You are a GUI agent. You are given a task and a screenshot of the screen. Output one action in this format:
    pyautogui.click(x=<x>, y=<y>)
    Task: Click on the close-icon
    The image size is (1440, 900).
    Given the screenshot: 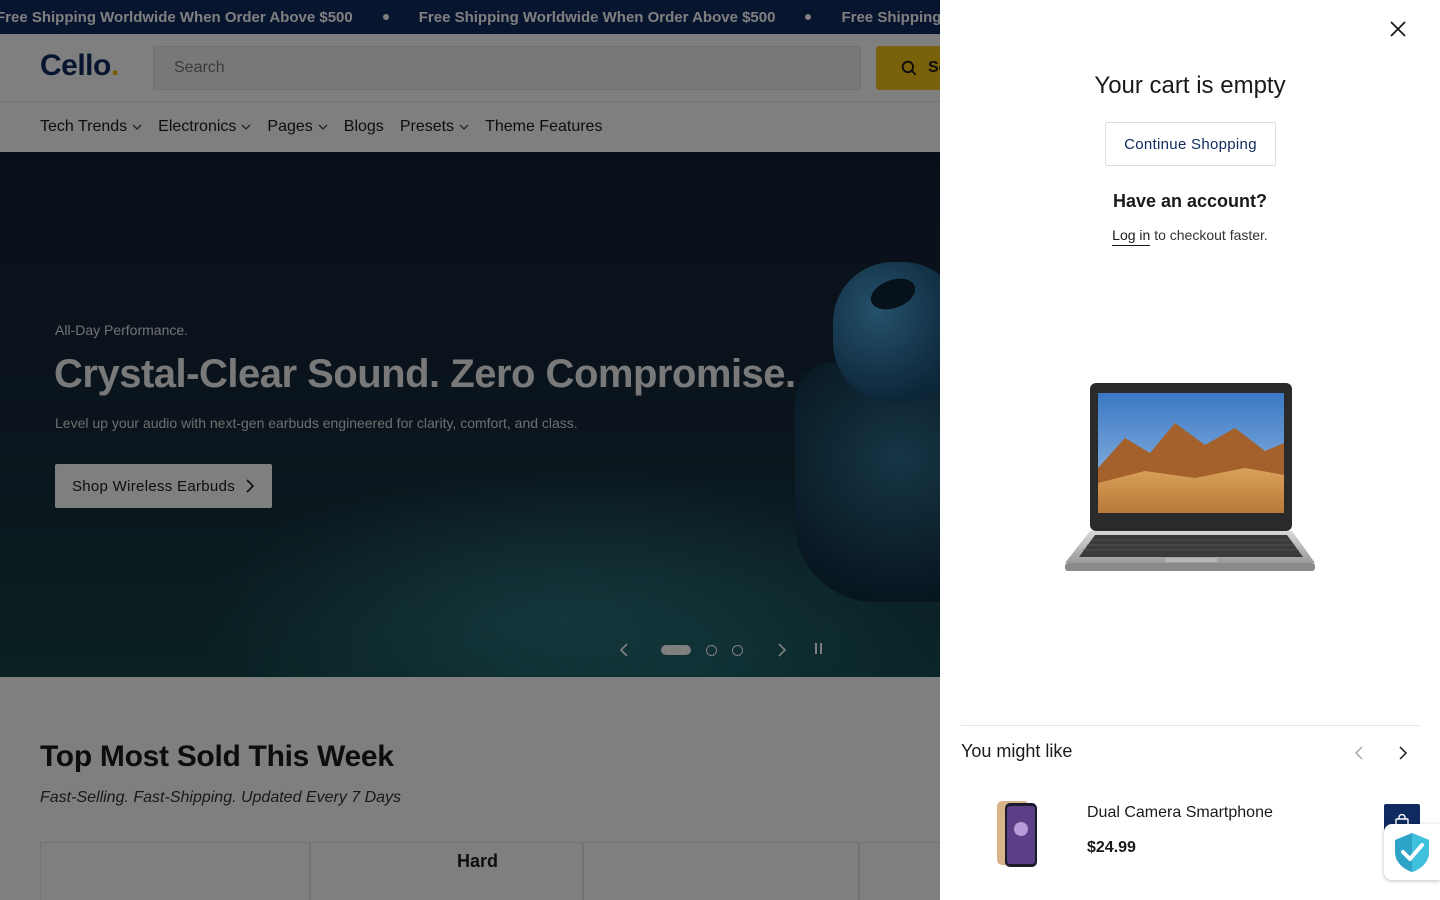 What is the action you would take?
    pyautogui.click(x=1398, y=29)
    